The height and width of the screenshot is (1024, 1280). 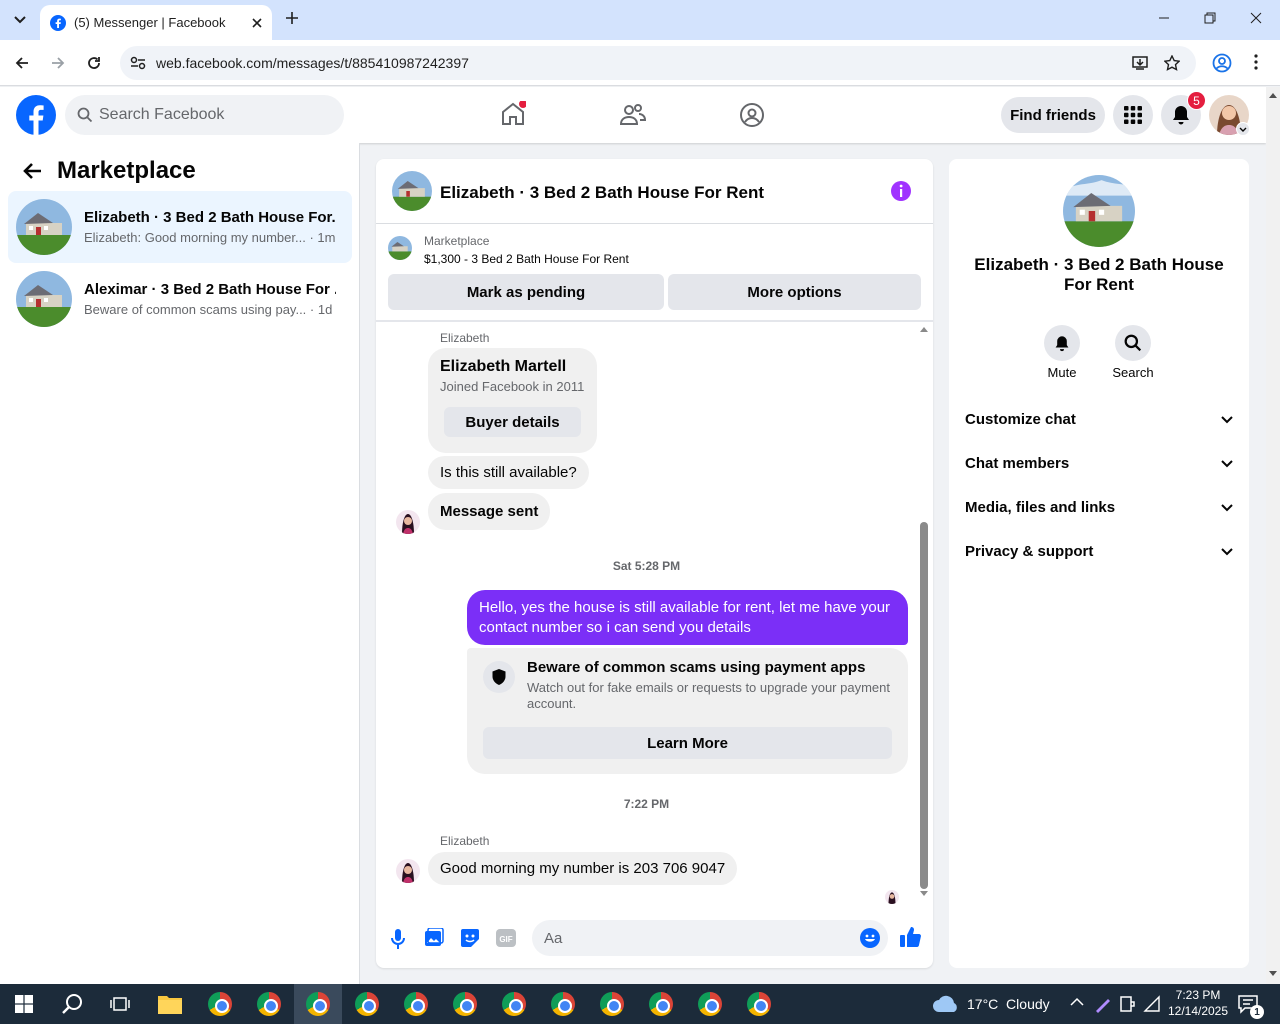 I want to click on sticker-button, so click(x=470, y=938).